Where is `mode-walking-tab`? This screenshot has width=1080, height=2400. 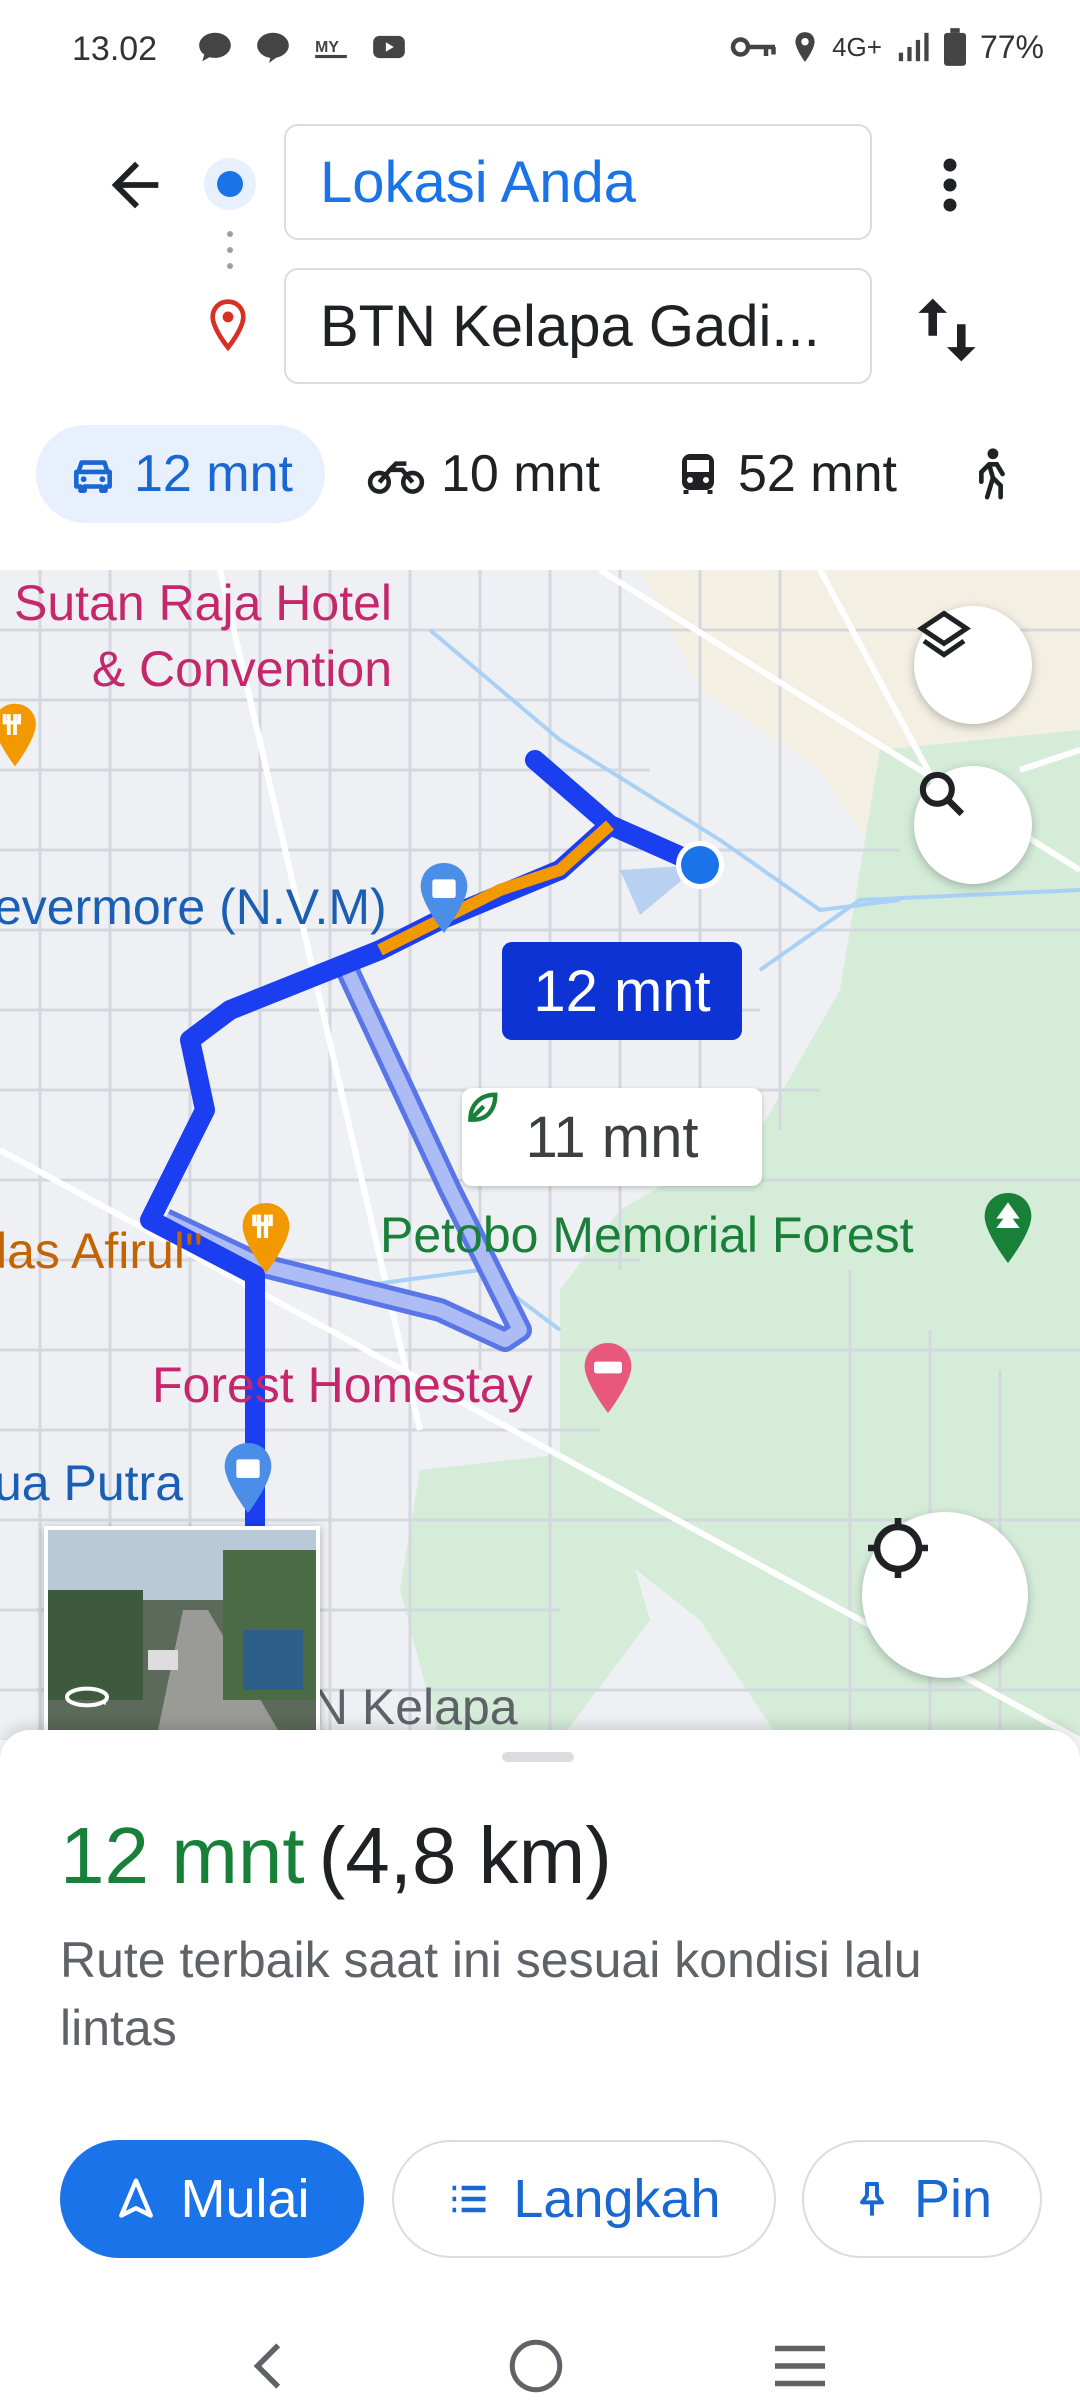
mode-walking-tab is located at coordinates (975, 474).